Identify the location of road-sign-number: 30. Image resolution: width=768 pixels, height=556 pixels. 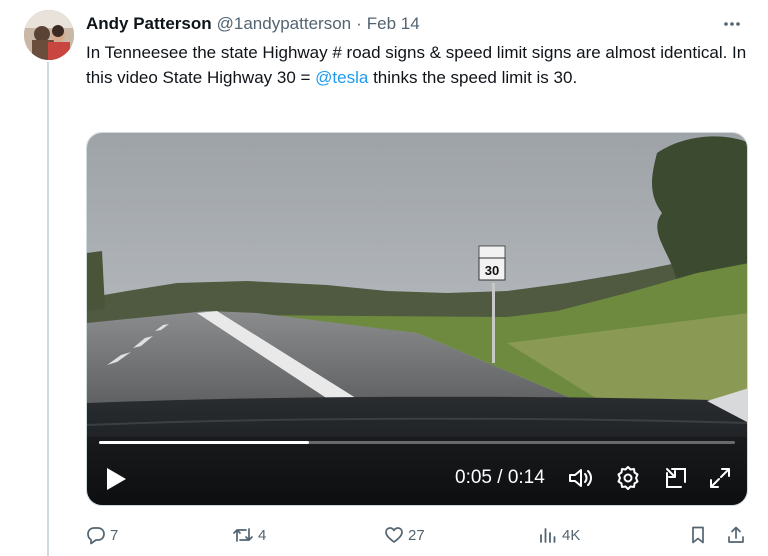
(492, 270).